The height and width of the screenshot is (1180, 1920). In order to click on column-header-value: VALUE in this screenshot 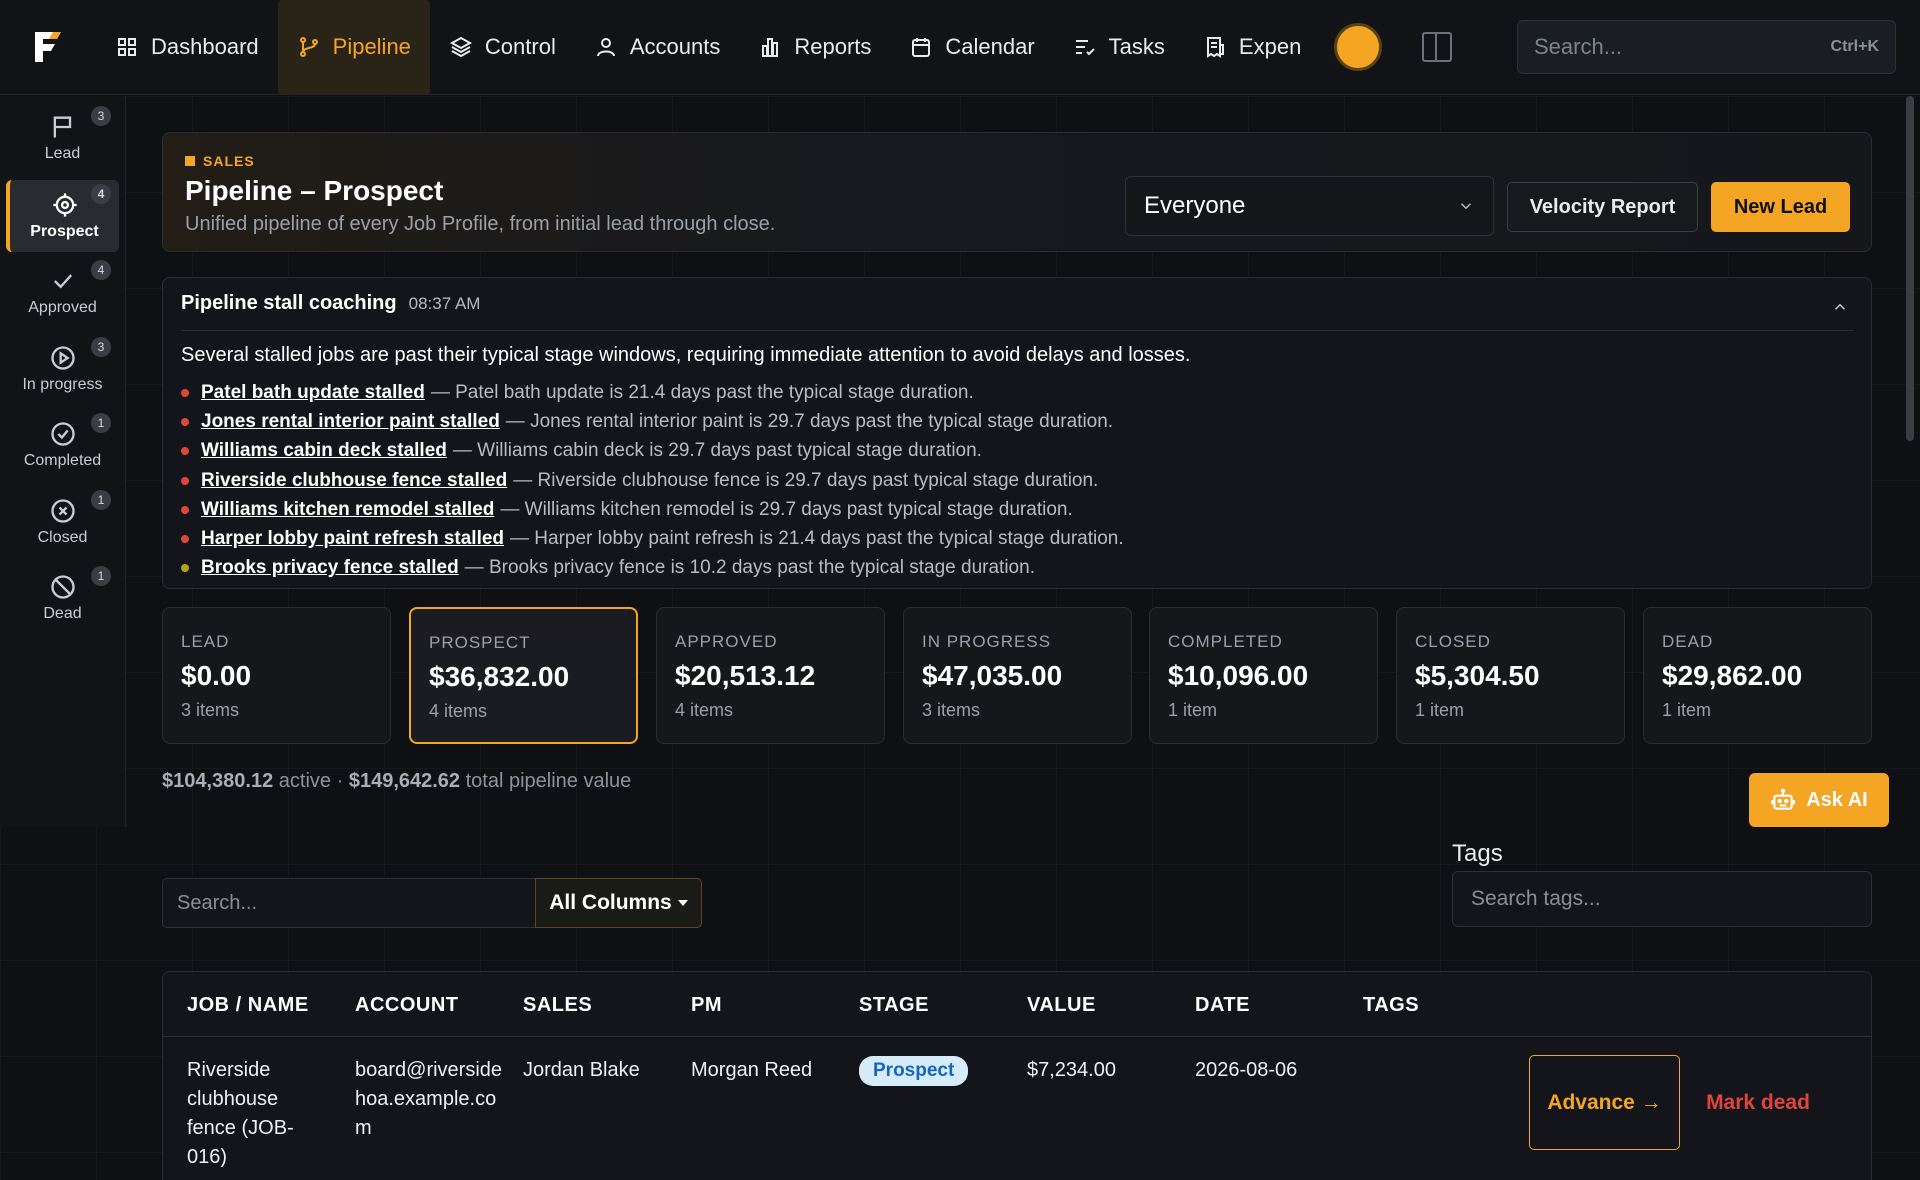, I will do `click(1061, 1005)`.